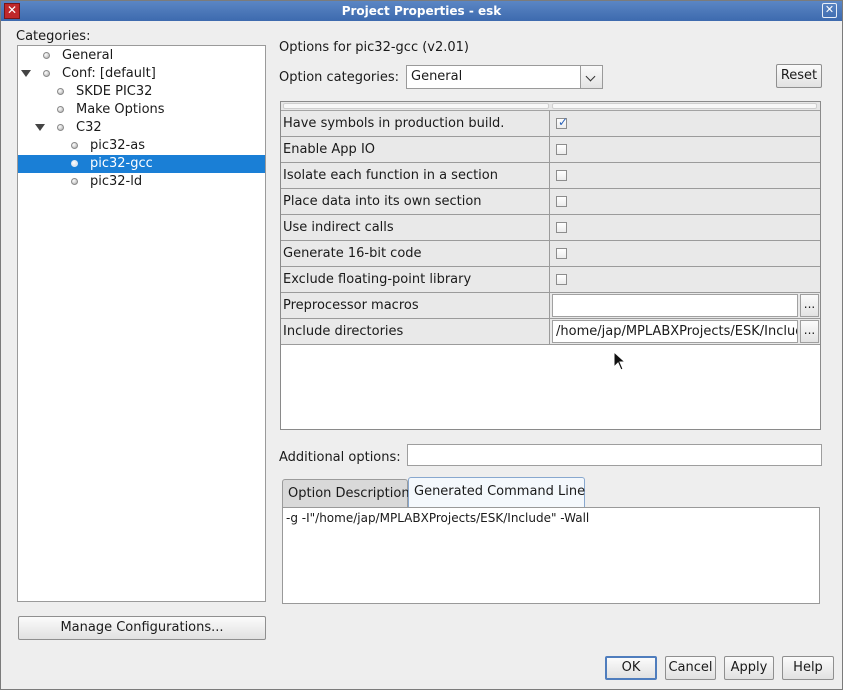 The height and width of the screenshot is (690, 843). I want to click on chevron-down-icon, so click(591, 77).